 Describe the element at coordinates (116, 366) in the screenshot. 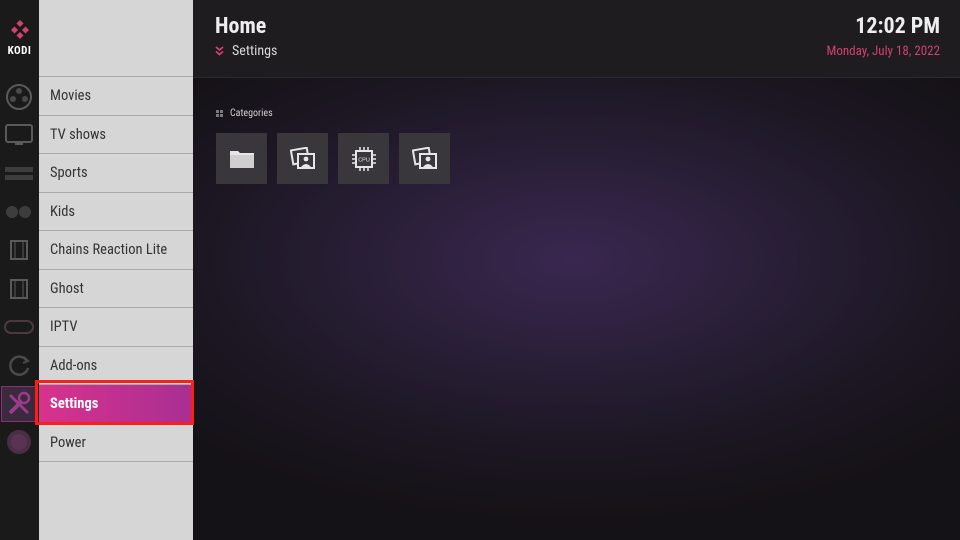

I see `menu-item-add-ons: Add-ons` at that location.